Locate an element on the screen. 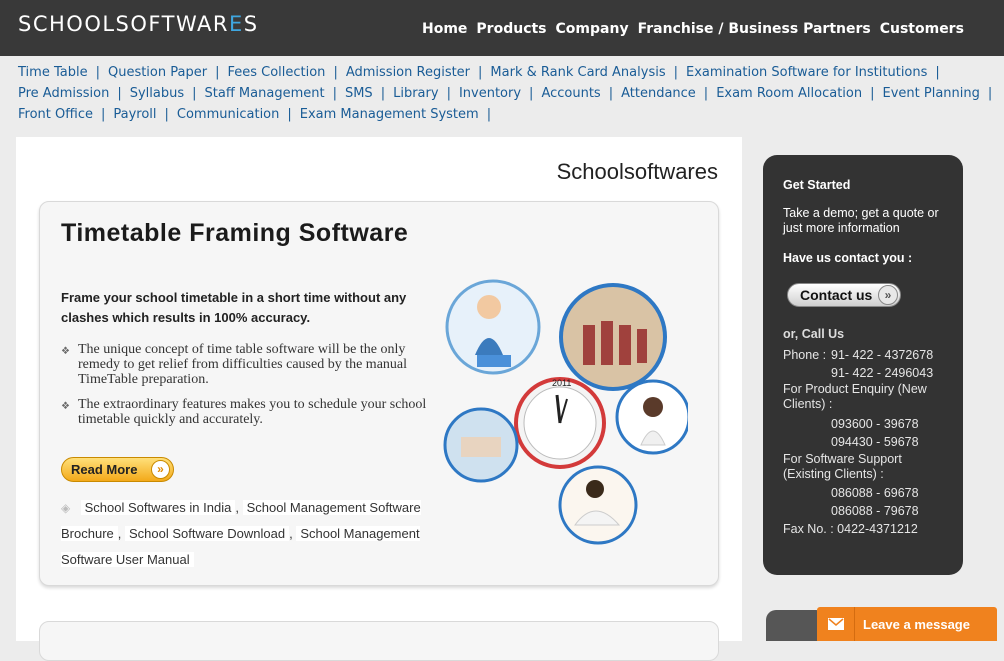 The height and width of the screenshot is (661, 1004). link-front-office: Front Office is located at coordinates (55, 114).